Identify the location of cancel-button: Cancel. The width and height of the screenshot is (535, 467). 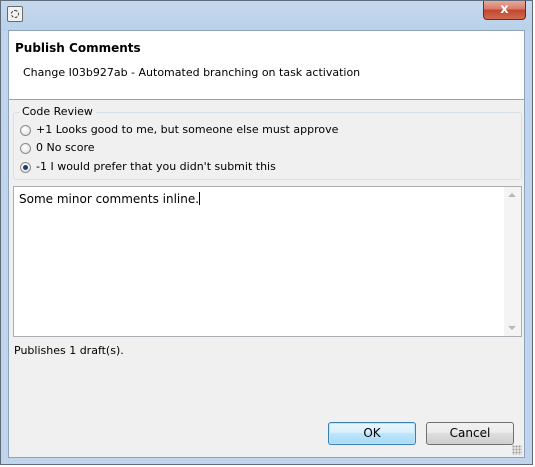
(470, 433).